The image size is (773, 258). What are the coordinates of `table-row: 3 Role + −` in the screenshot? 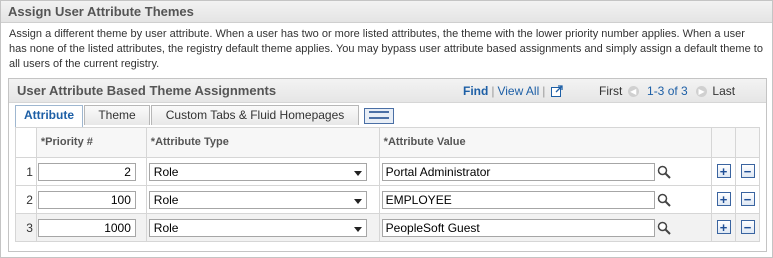 It's located at (387, 227).